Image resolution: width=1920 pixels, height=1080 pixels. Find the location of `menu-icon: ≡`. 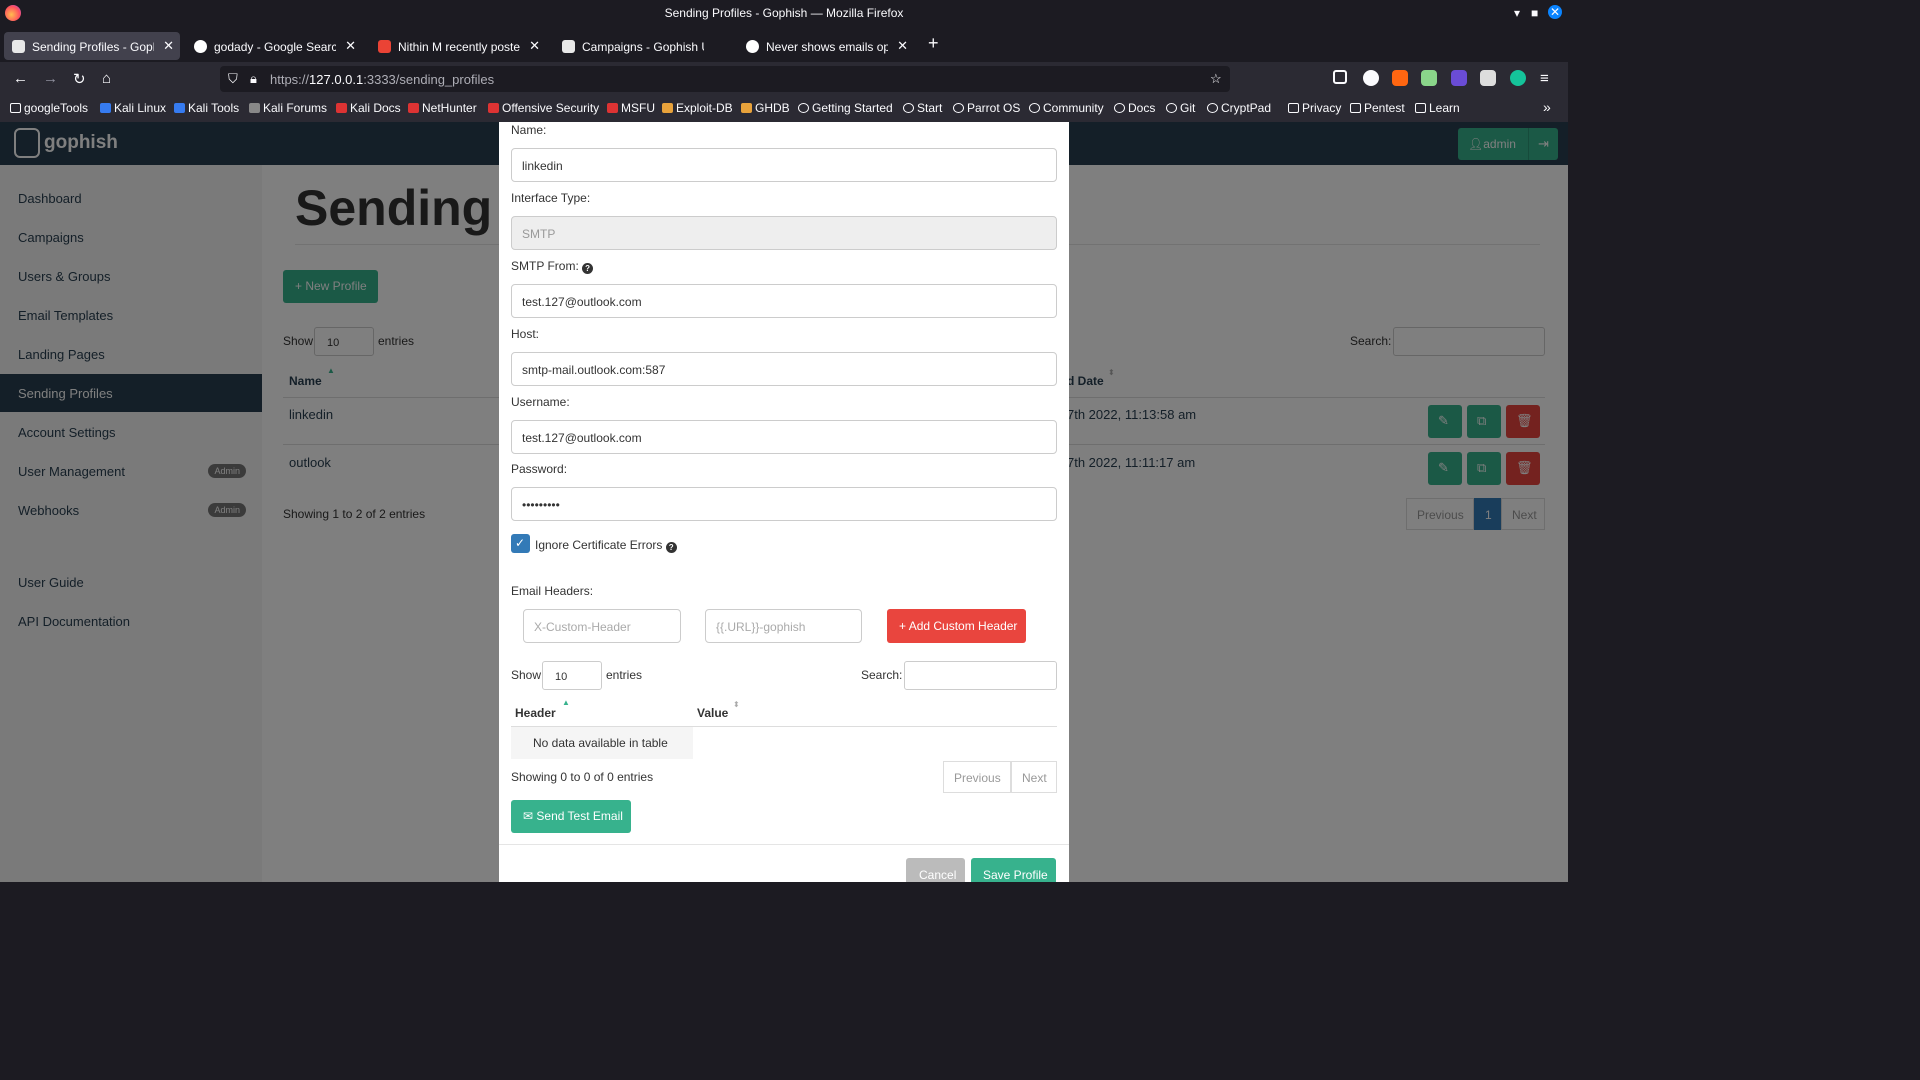

menu-icon: ≡ is located at coordinates (1544, 78).